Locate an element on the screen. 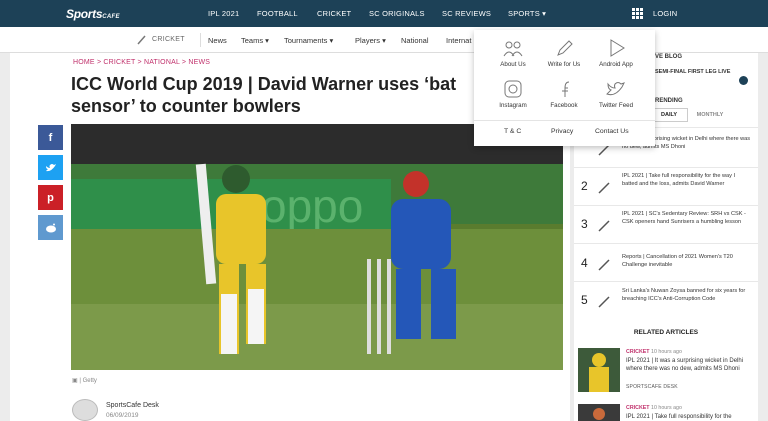  android-app-link: Android App is located at coordinates (616, 53).